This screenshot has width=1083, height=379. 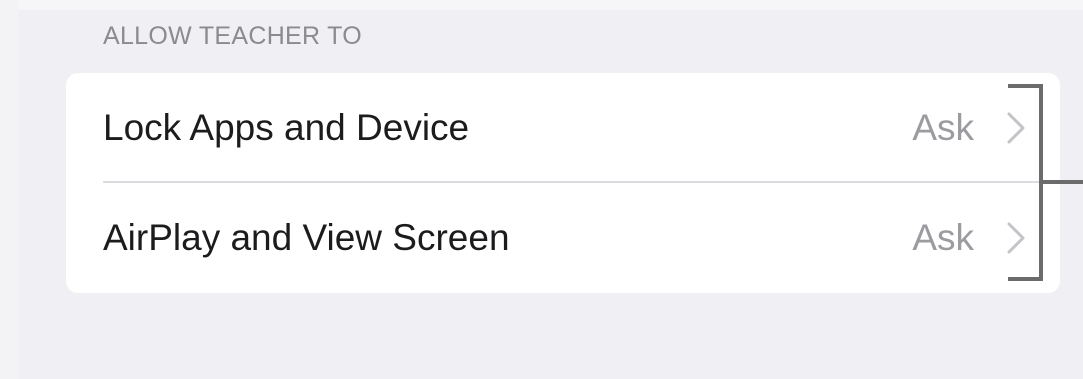 What do you see at coordinates (541, 5) in the screenshot?
I see `top-edge-band` at bounding box center [541, 5].